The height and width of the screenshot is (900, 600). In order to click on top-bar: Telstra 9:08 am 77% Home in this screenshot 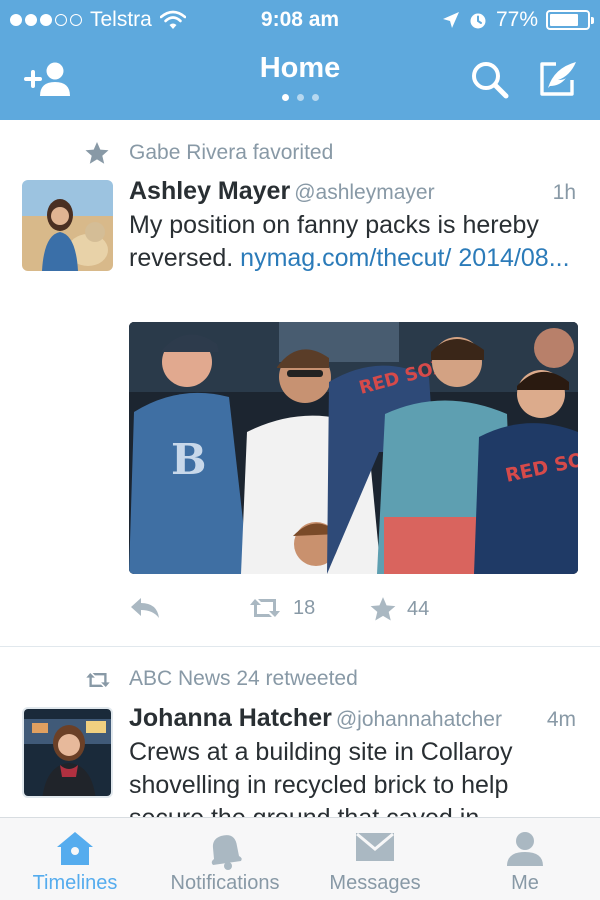, I will do `click(300, 60)`.